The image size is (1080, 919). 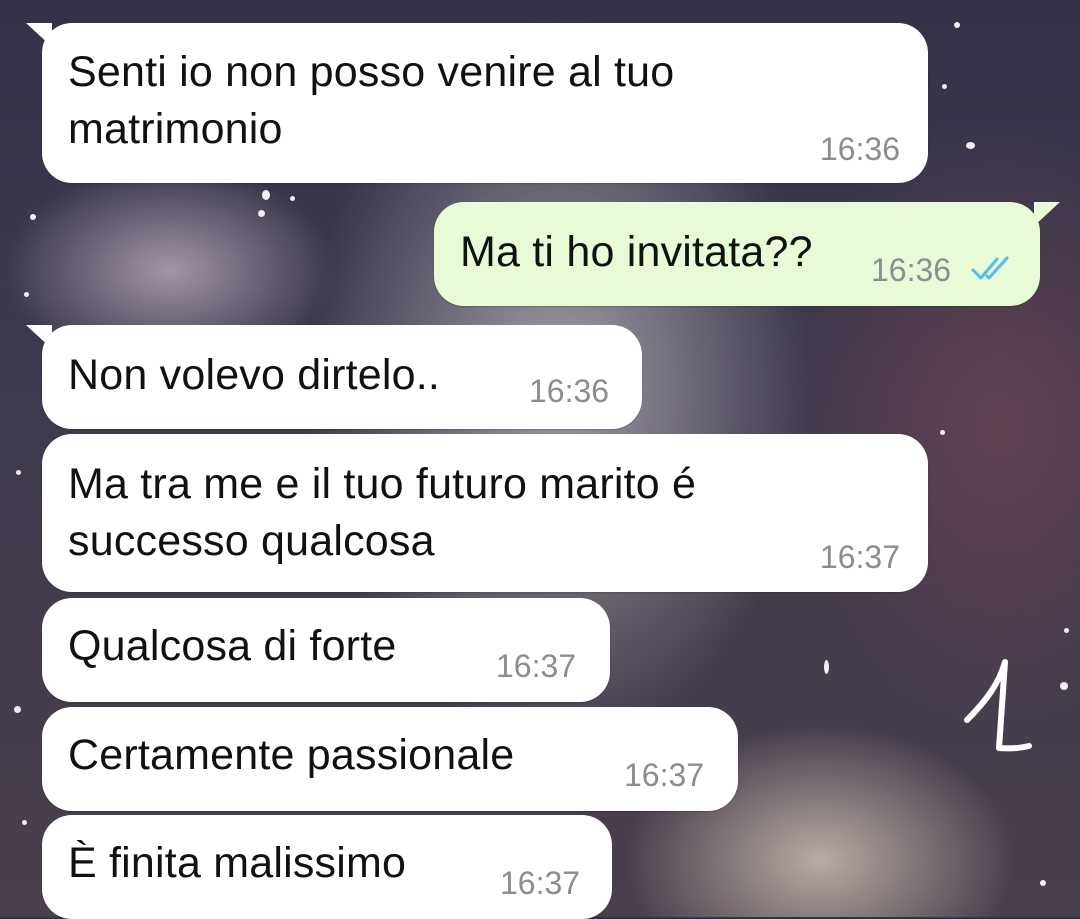 I want to click on message-text: Qualcosa di forte, so click(x=232, y=646).